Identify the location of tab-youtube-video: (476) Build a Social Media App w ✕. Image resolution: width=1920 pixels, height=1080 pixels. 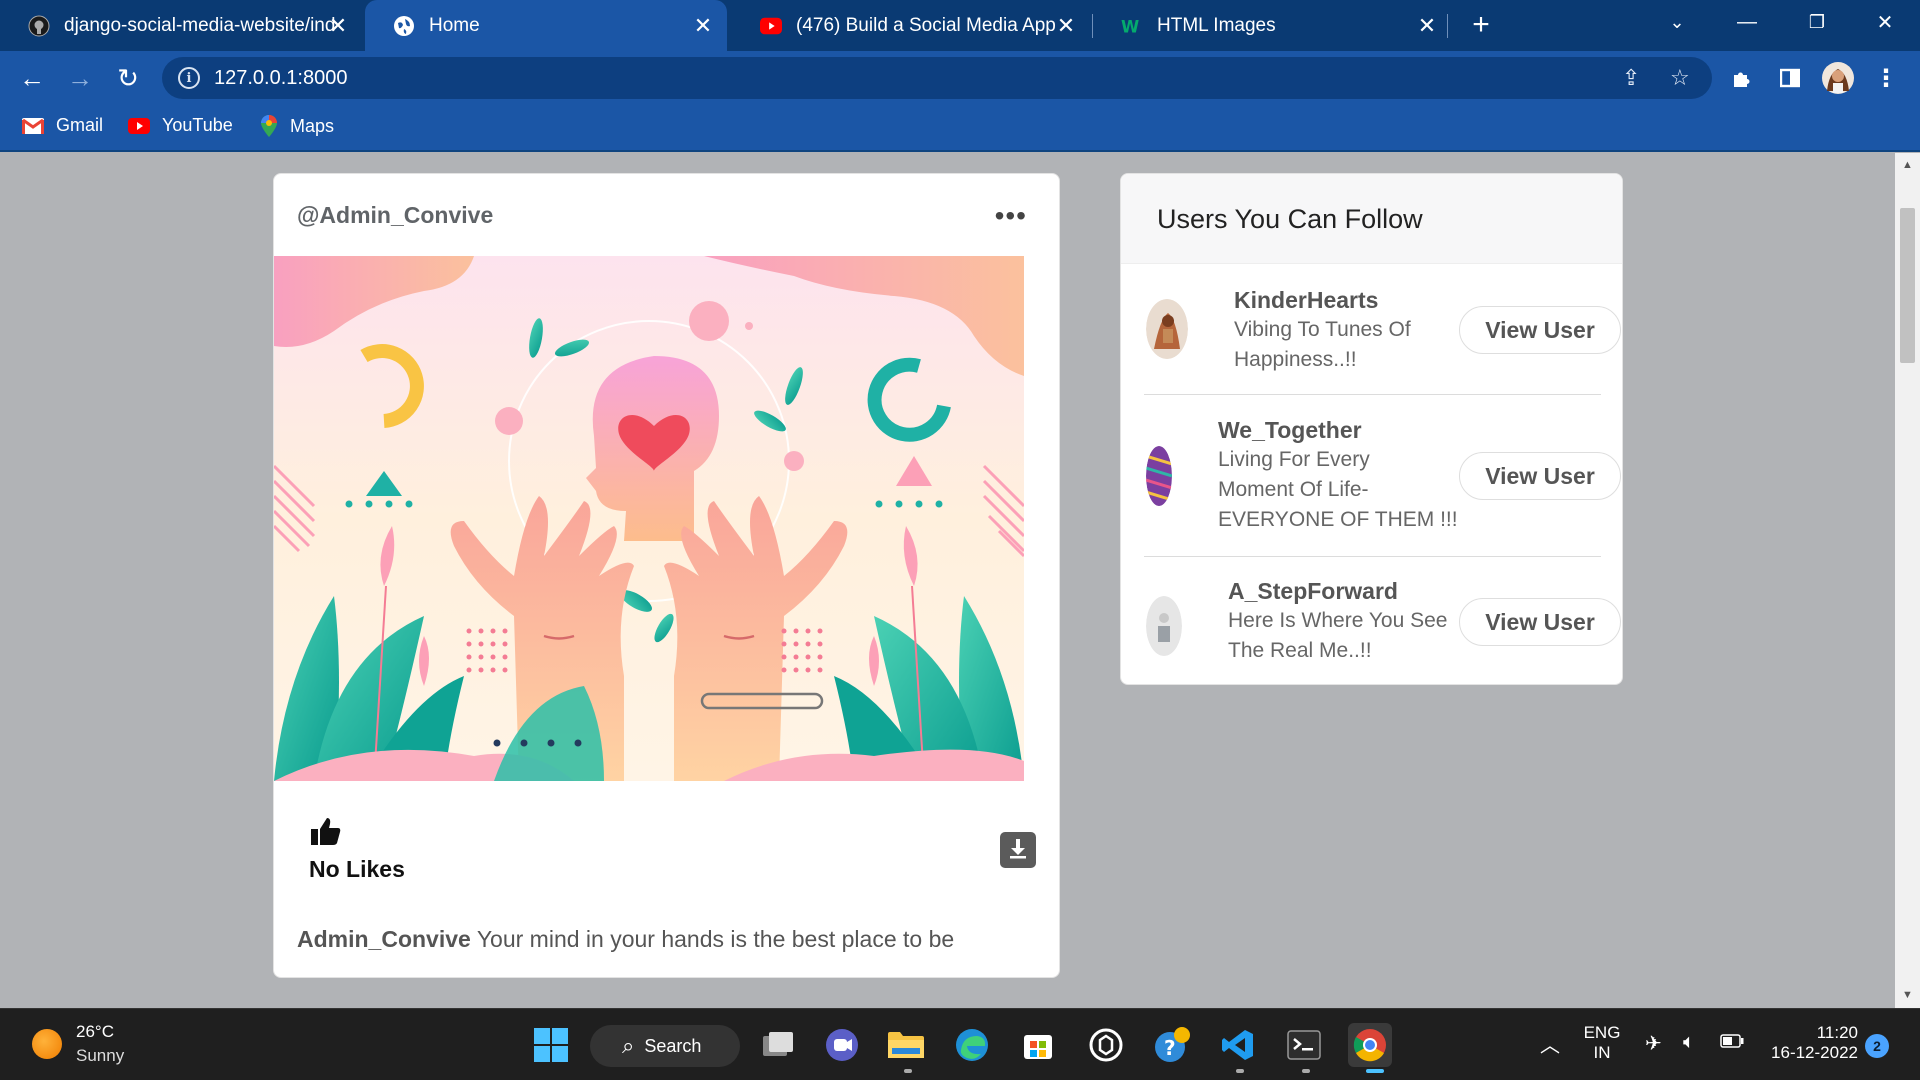
(911, 25).